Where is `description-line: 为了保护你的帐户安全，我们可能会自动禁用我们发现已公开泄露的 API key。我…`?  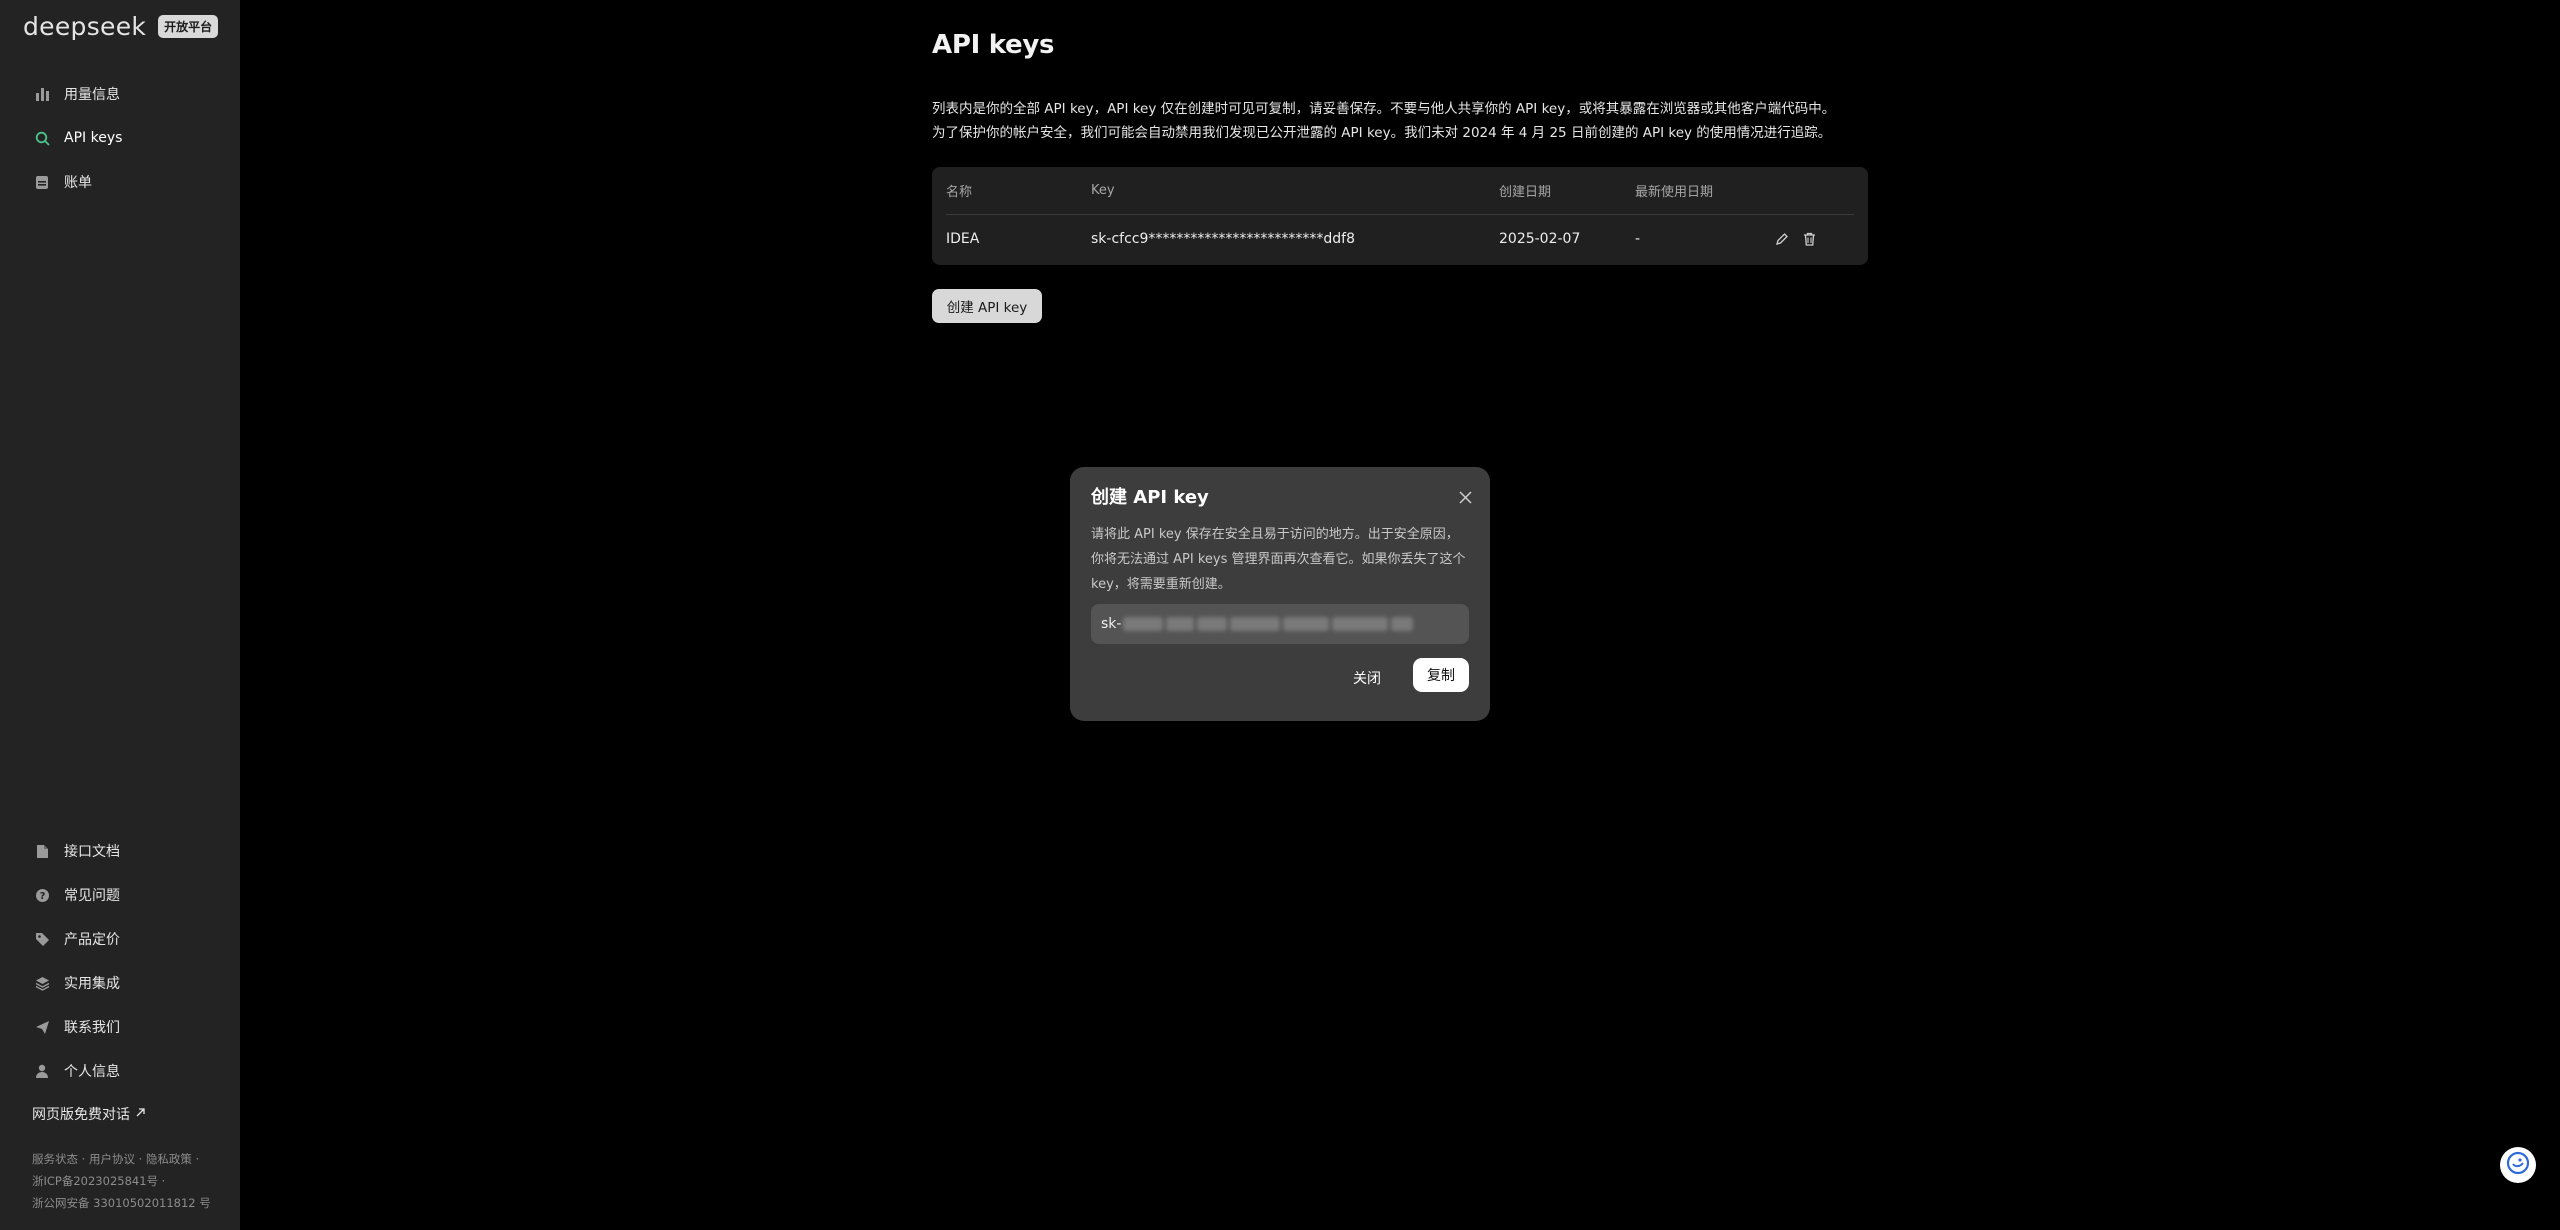
description-line: 为了保护你的帐户安全，我们可能会自动禁用我们发现已公开泄露的 API key。我… is located at coordinates (1382, 133).